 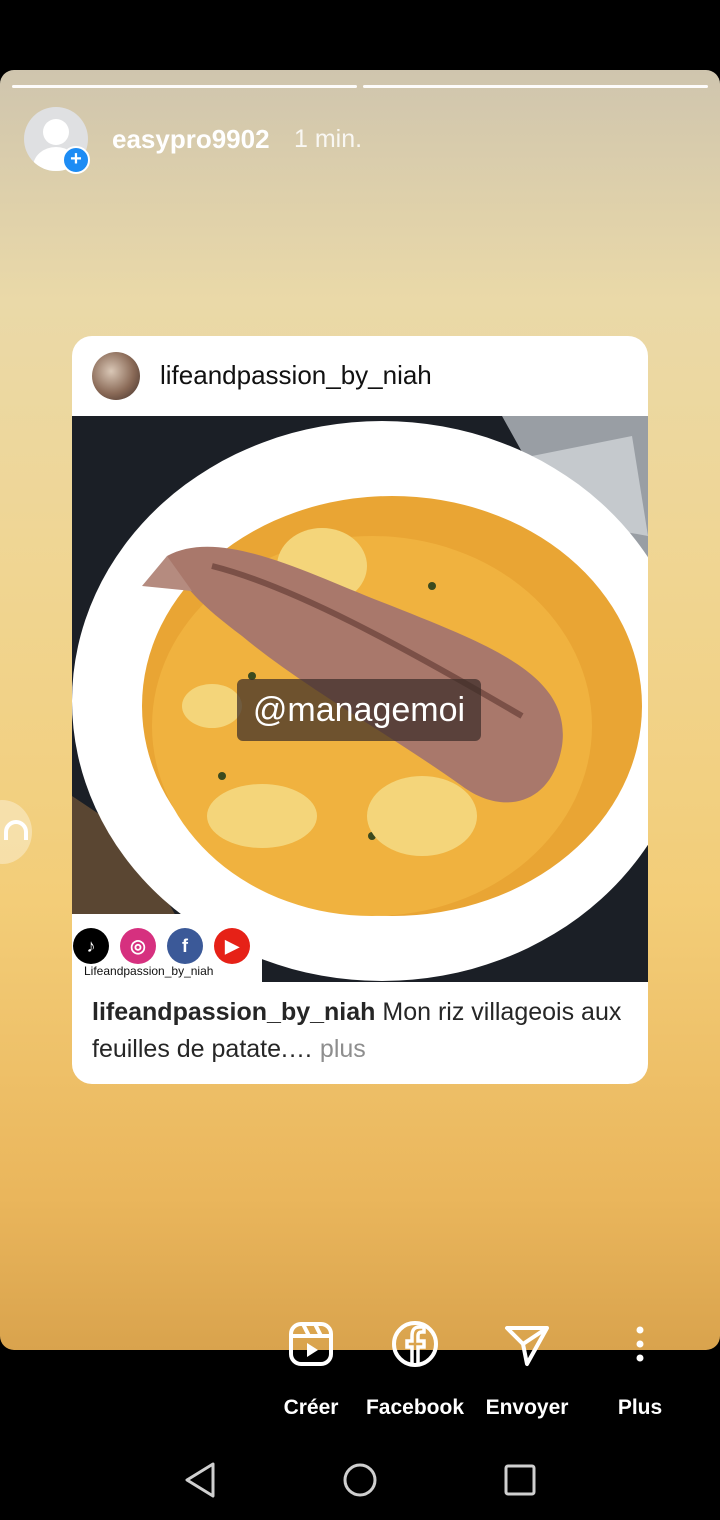 I want to click on recents-nav-button, so click(x=520, y=1480).